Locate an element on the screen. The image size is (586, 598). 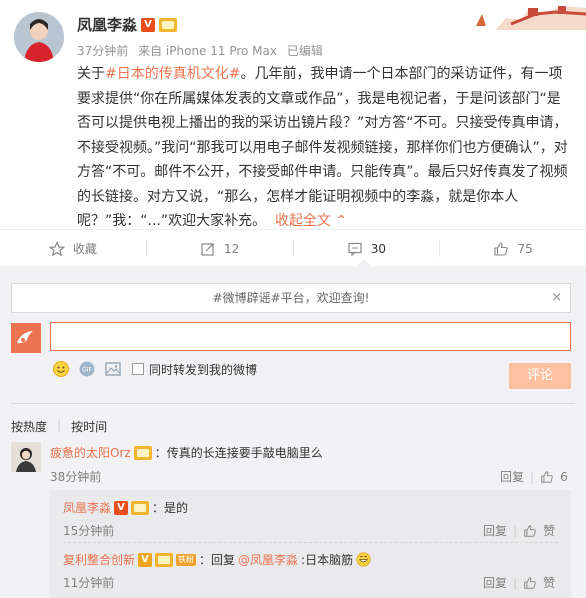
notice-text: #微博辟谣#平台，欢迎查询! is located at coordinates (291, 298).